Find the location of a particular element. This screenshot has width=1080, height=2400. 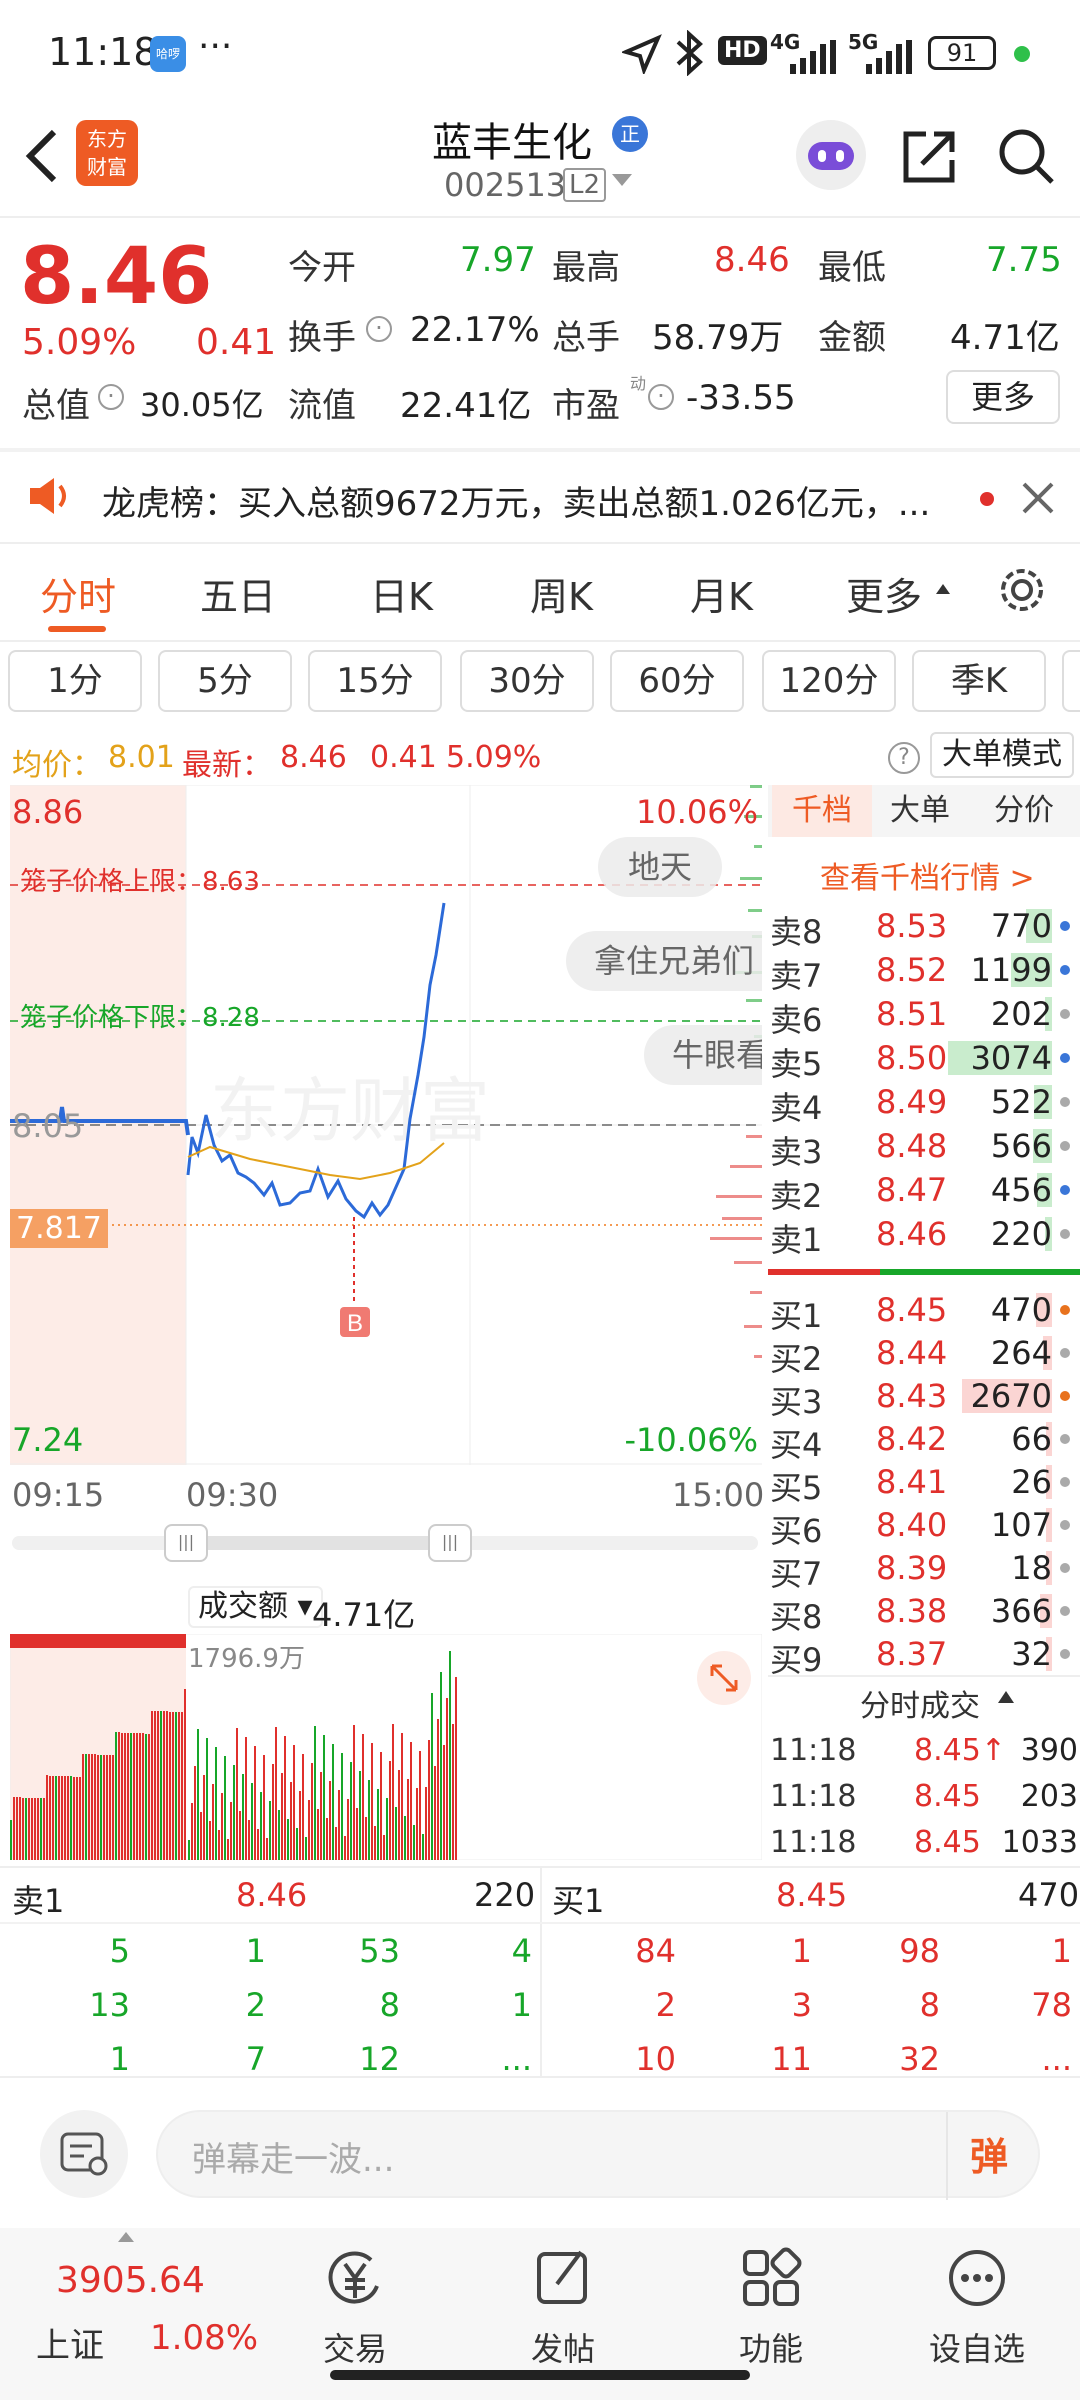

ask-row: 卖3 8.48 566 is located at coordinates (924, 1147).